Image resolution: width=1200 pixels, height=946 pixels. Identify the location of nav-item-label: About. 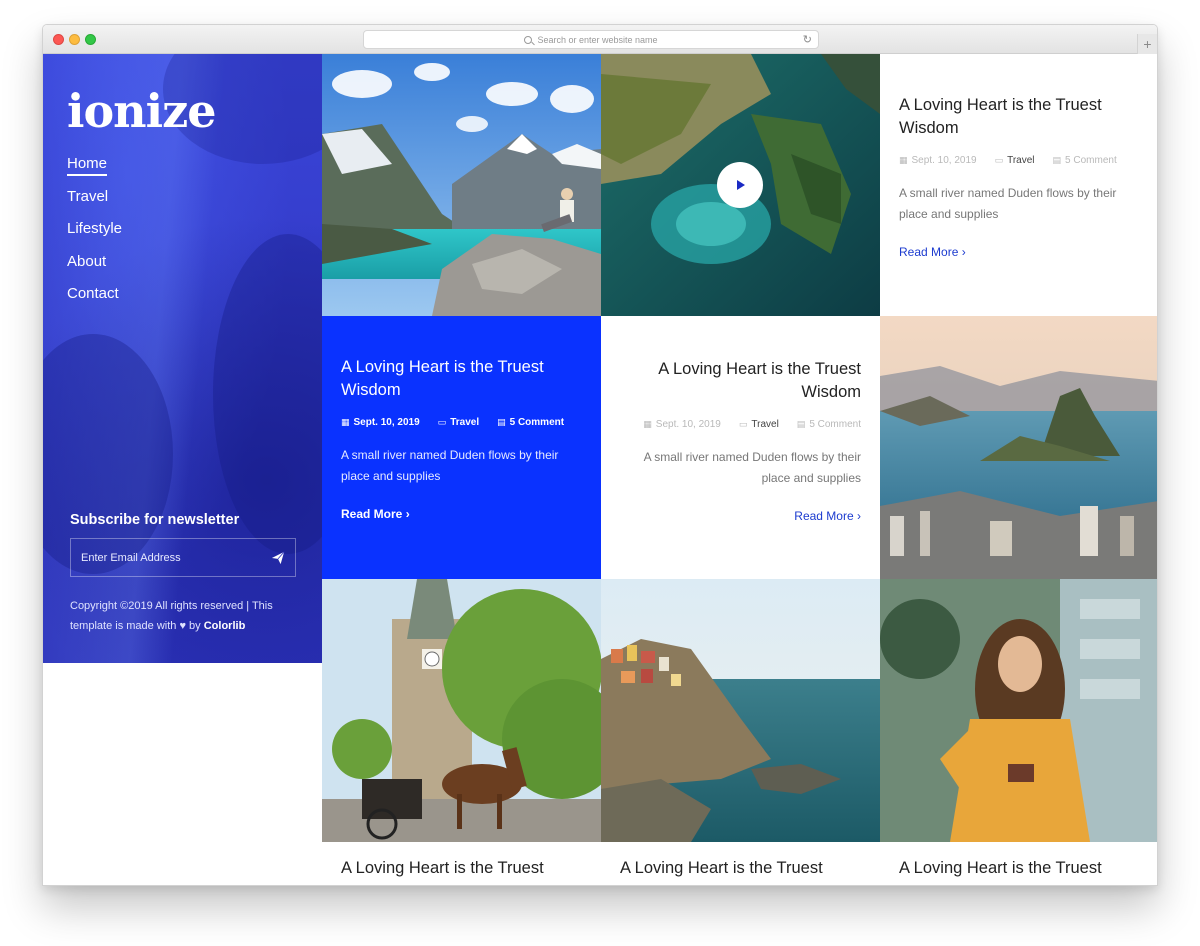
(87, 261).